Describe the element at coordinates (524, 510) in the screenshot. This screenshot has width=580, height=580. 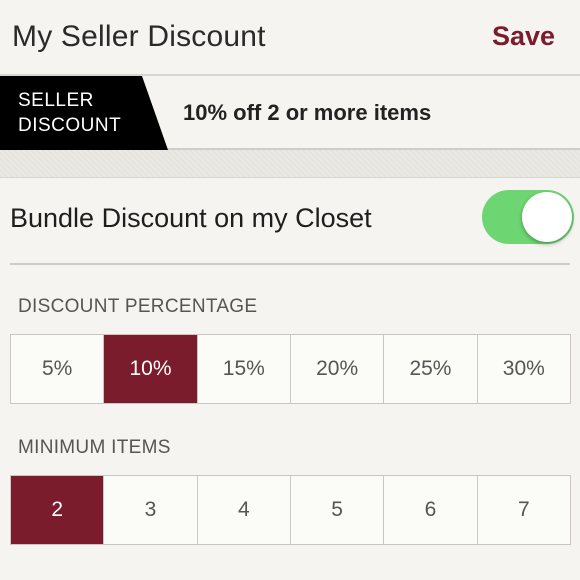
I see `minimum-items-option: 7` at that location.